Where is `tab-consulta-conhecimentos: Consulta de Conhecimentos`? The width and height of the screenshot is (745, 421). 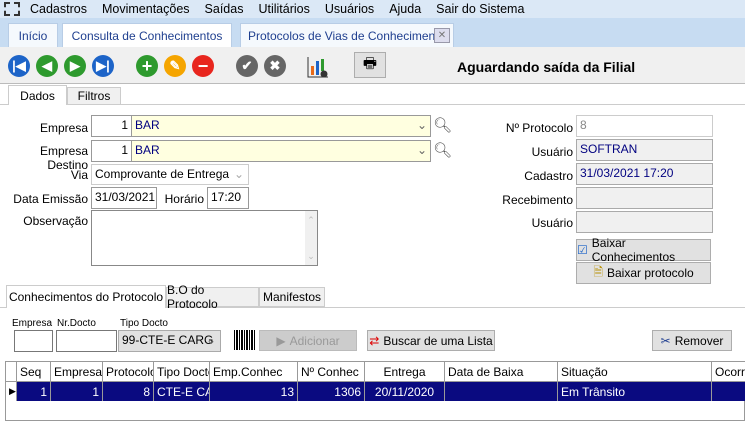 tab-consulta-conhecimentos: Consulta de Conhecimentos is located at coordinates (147, 35).